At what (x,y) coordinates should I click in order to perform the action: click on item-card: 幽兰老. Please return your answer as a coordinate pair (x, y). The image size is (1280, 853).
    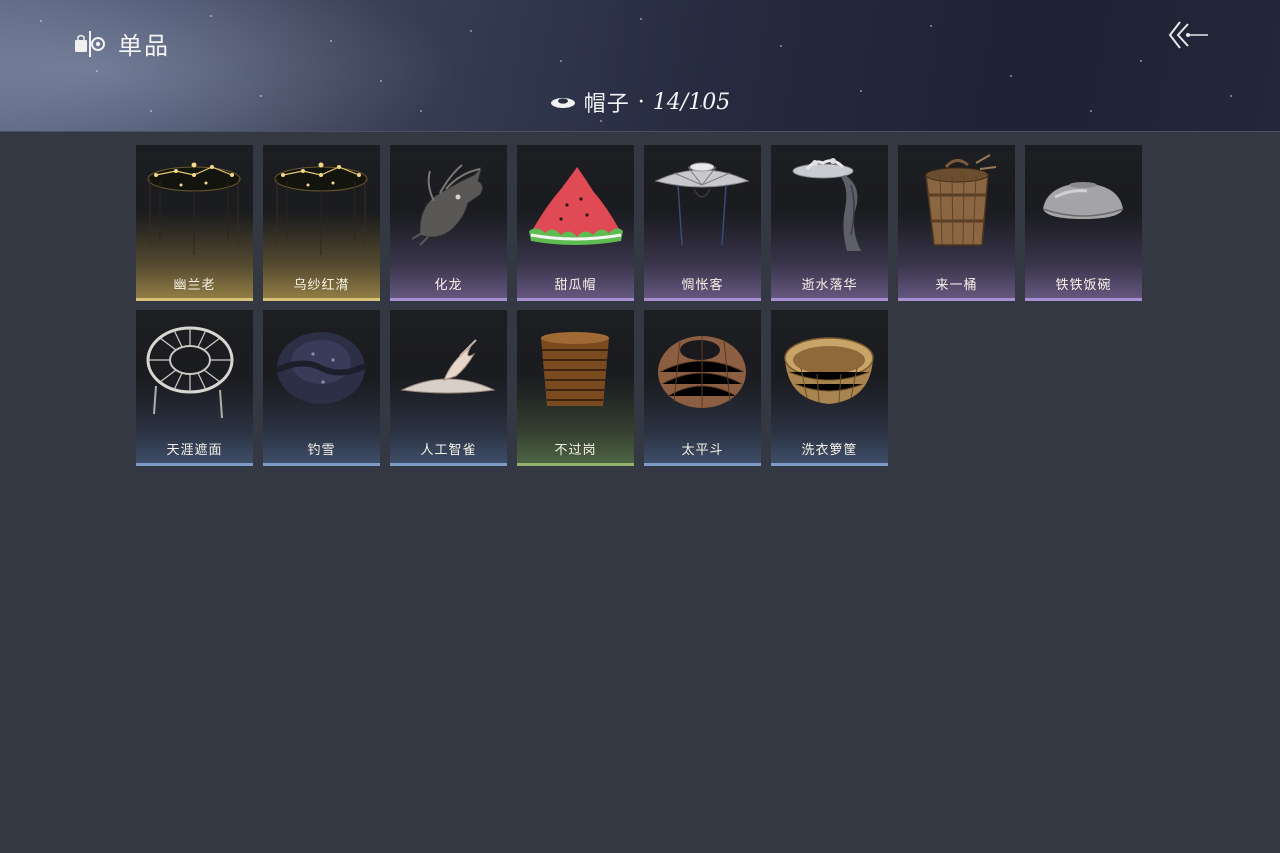
    Looking at the image, I should click on (194, 223).